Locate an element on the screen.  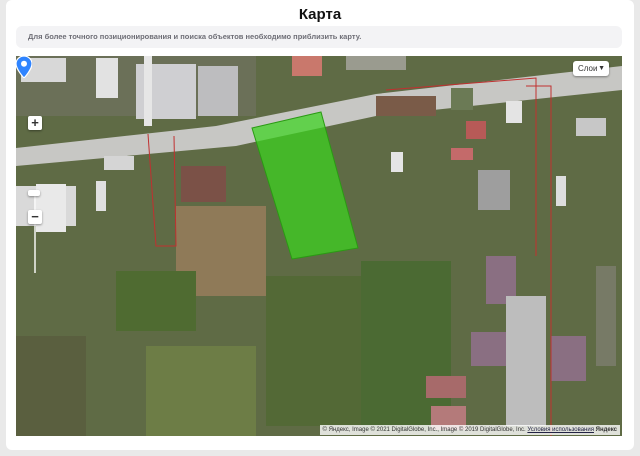
zoom-slider-track is located at coordinates (35, 233).